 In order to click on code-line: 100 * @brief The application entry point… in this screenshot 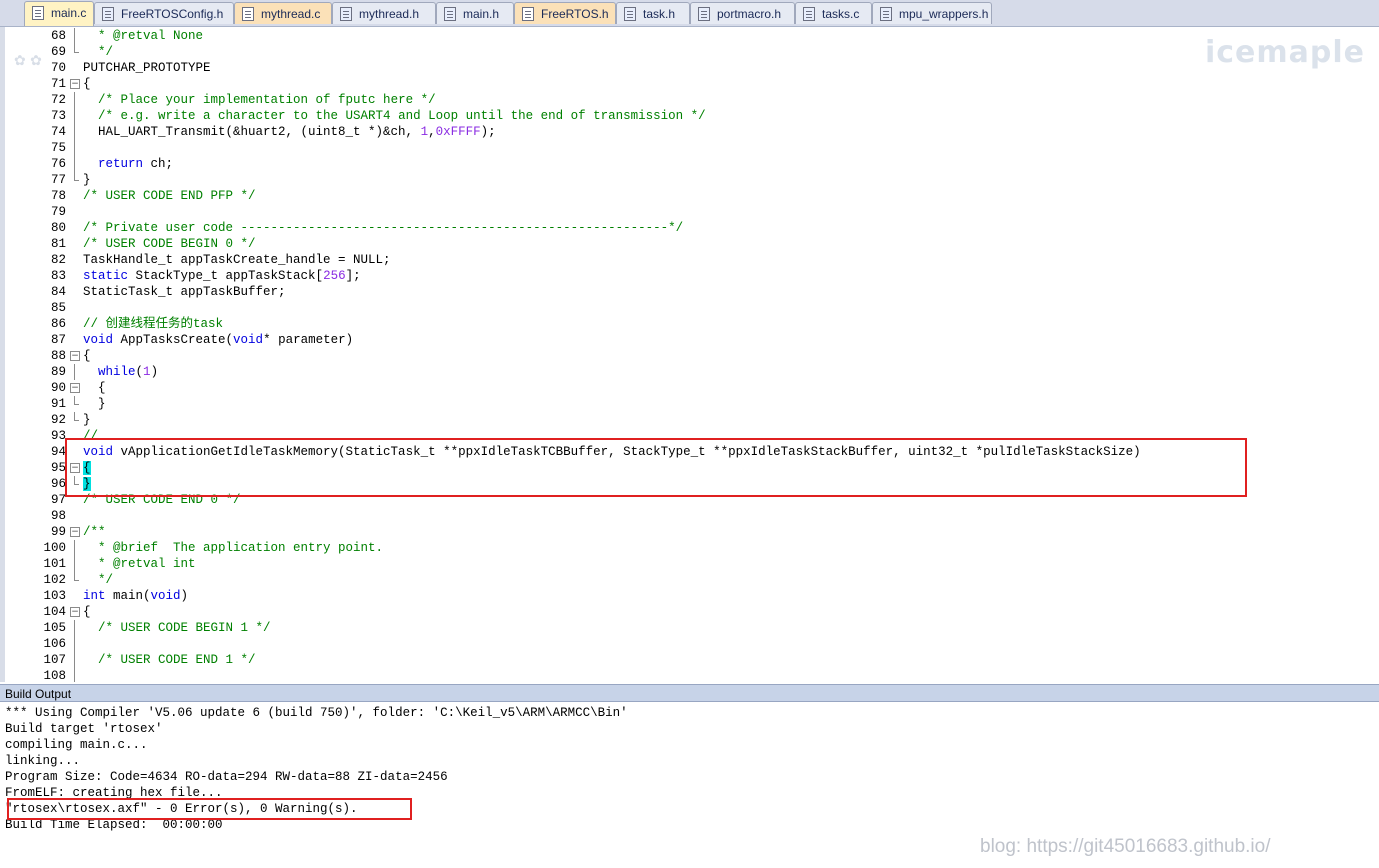, I will do `click(689, 548)`.